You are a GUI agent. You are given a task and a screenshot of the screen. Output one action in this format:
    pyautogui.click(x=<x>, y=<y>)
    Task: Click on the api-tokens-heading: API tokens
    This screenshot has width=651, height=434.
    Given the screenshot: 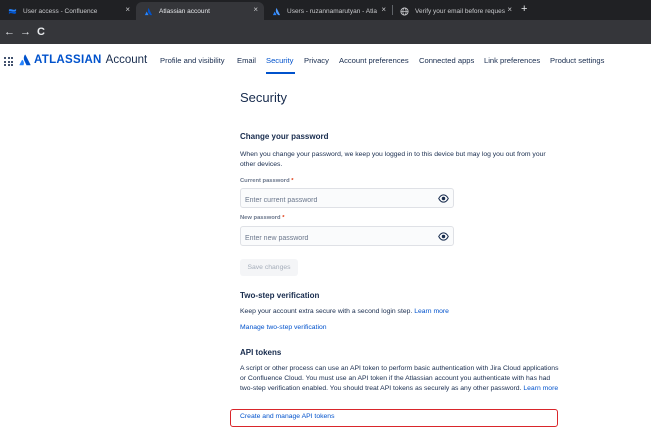 What is the action you would take?
    pyautogui.click(x=261, y=352)
    